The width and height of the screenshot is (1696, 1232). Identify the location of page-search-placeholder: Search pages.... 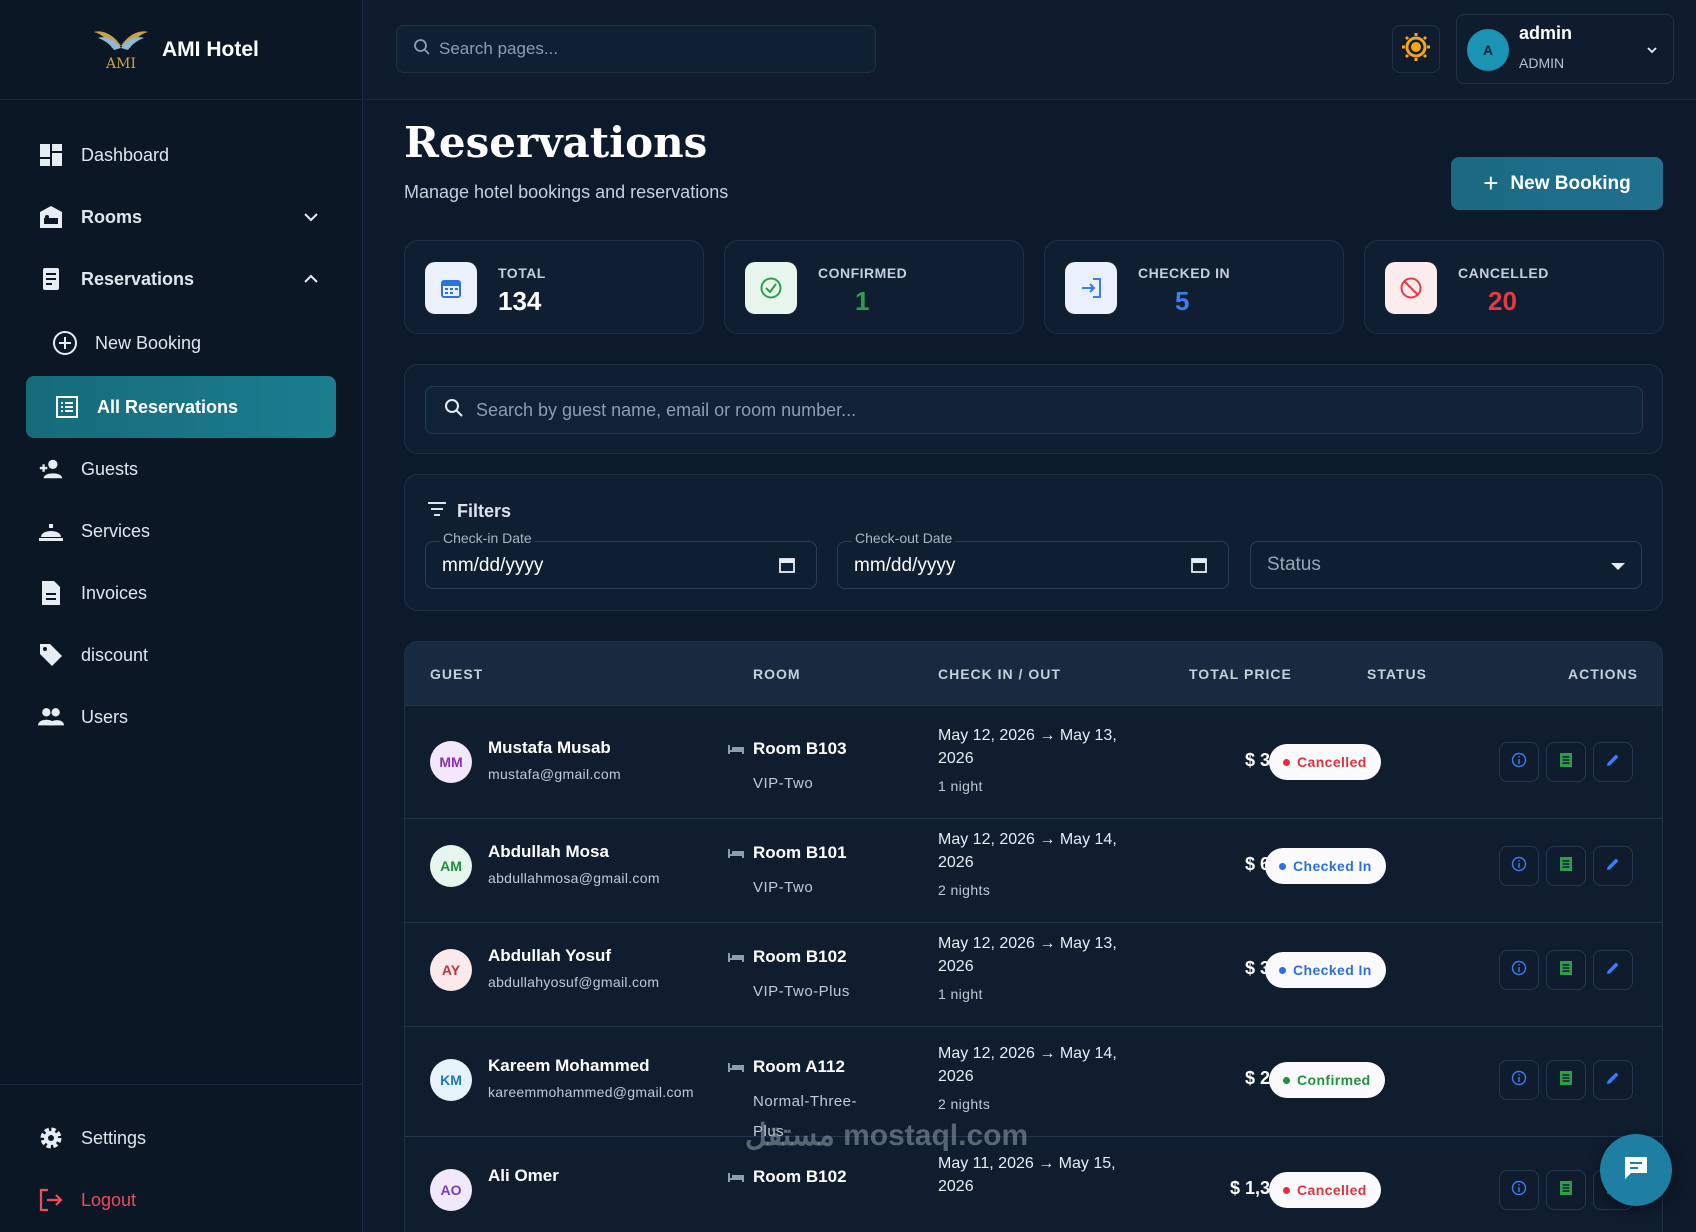
(499, 48).